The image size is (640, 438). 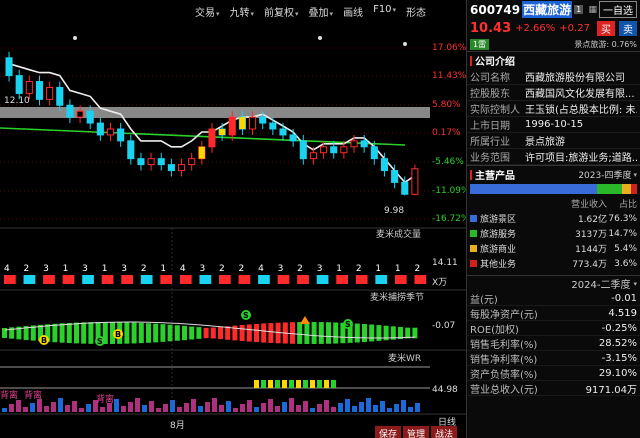 What do you see at coordinates (416, 432) in the screenshot?
I see `manage-button: 管理` at bounding box center [416, 432].